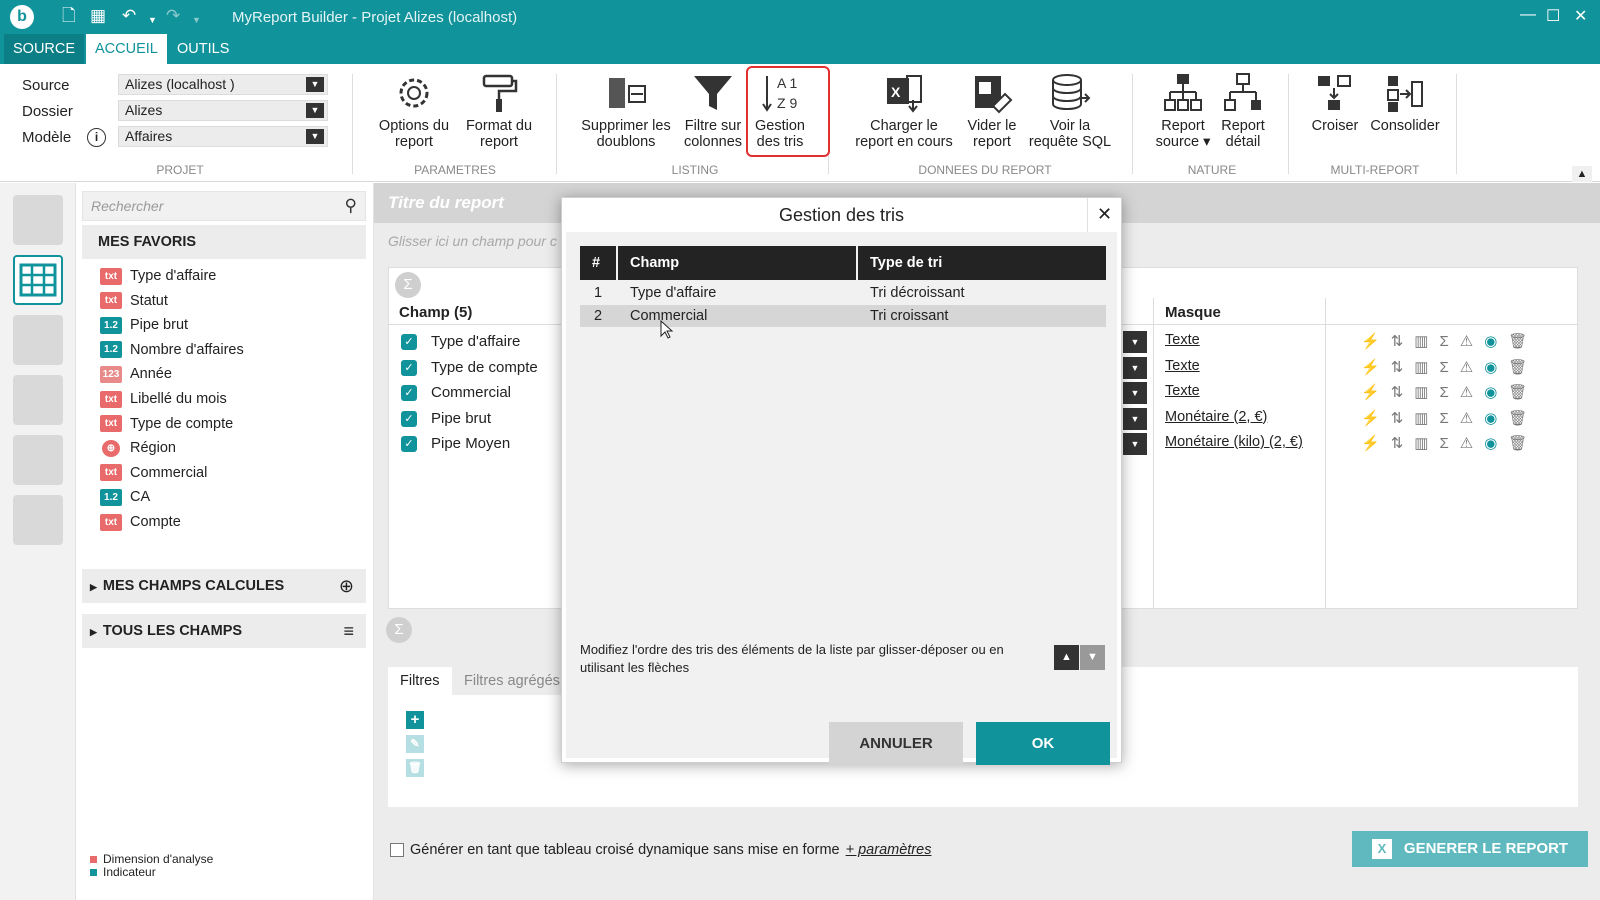 Image resolution: width=1600 pixels, height=900 pixels. Describe the element at coordinates (415, 768) in the screenshot. I see `delete-filter-button: 🗑` at that location.